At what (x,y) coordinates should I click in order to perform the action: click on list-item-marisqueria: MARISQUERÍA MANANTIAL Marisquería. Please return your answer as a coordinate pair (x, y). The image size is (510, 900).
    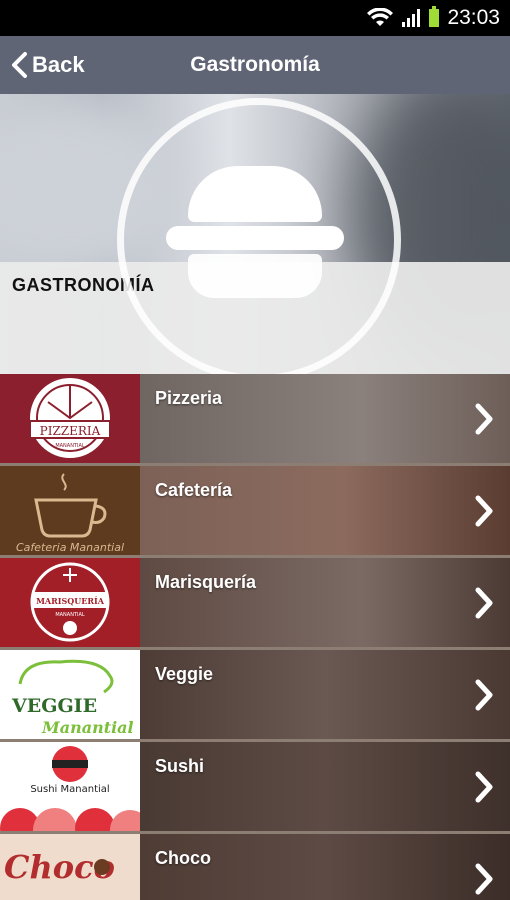
    Looking at the image, I should click on (255, 604).